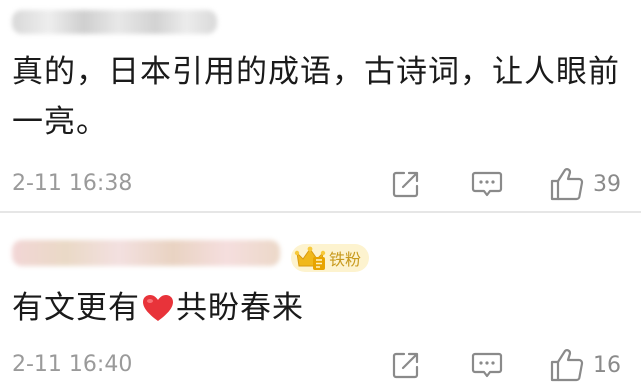  I want to click on heart-emoji-icon, so click(158, 308).